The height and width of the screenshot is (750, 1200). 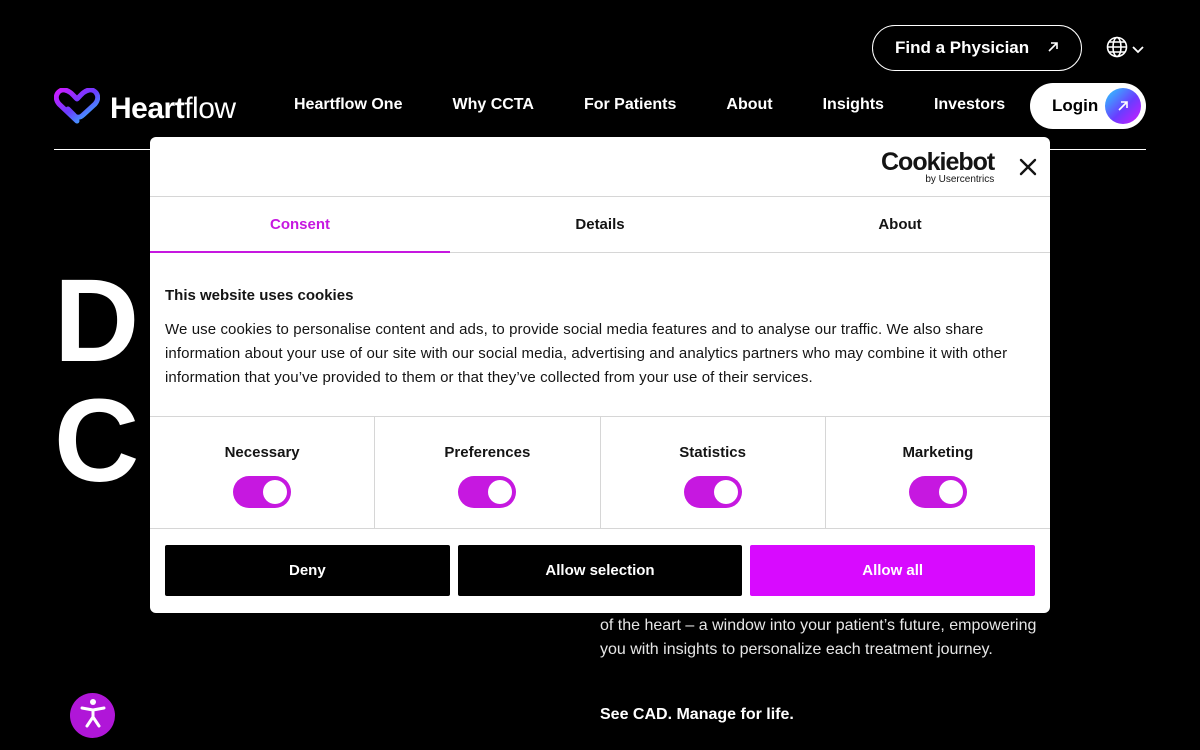 I want to click on heart-logo-icon, so click(x=77, y=108).